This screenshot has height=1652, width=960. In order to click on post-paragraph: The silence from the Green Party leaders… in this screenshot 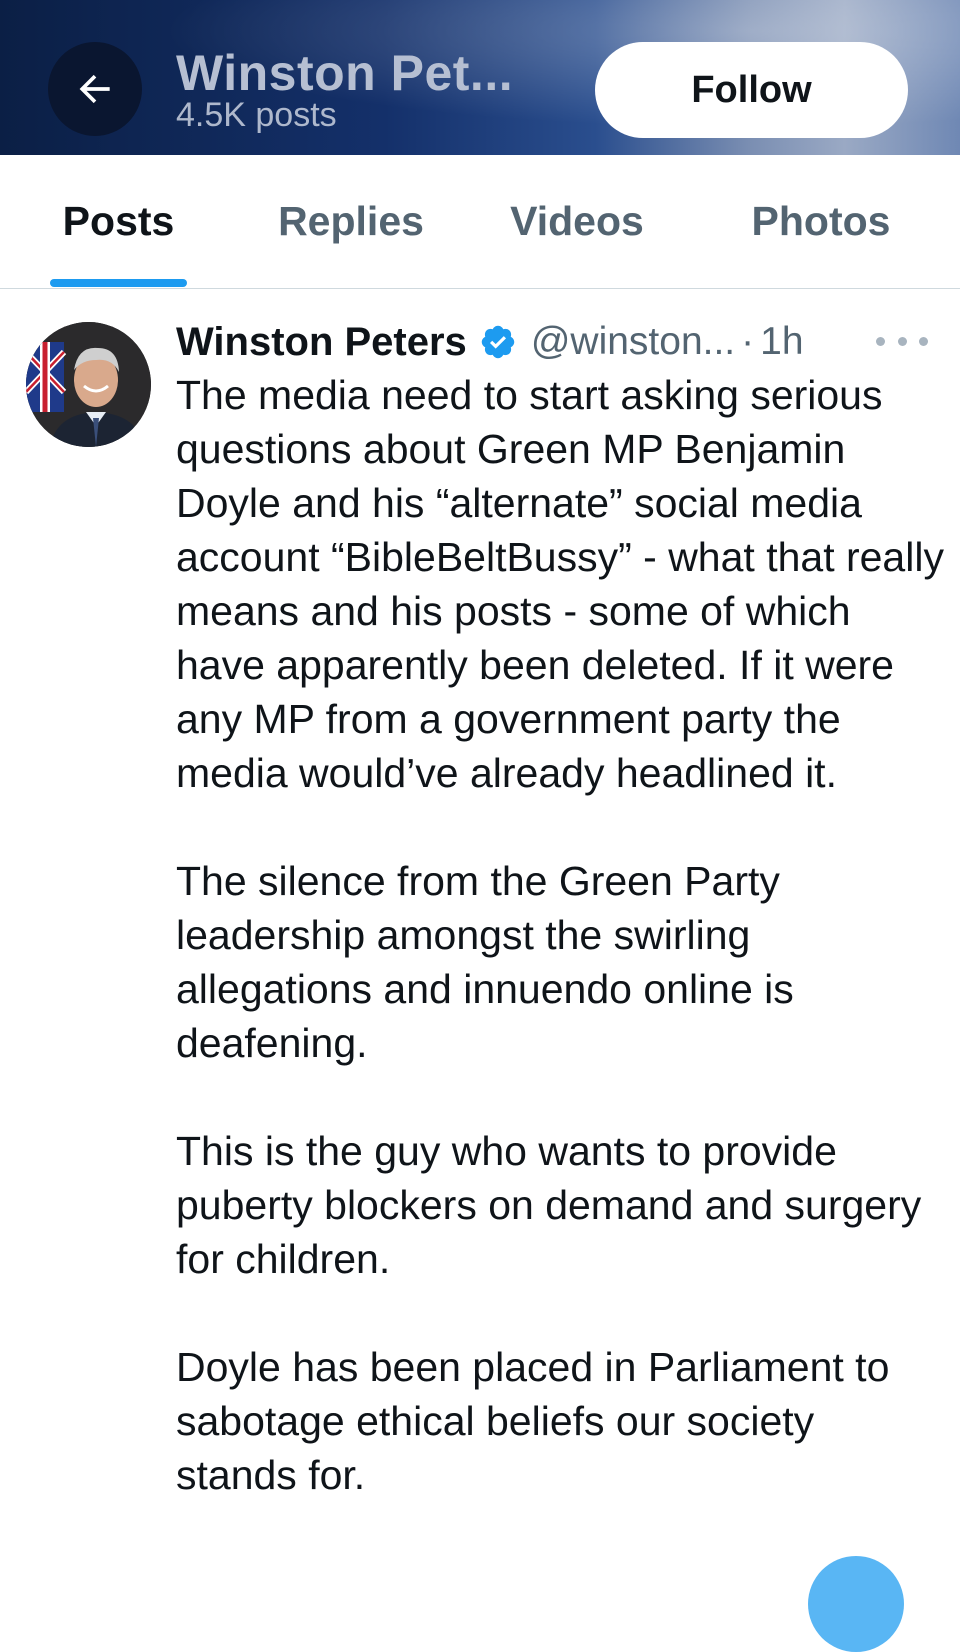, I will do `click(485, 962)`.